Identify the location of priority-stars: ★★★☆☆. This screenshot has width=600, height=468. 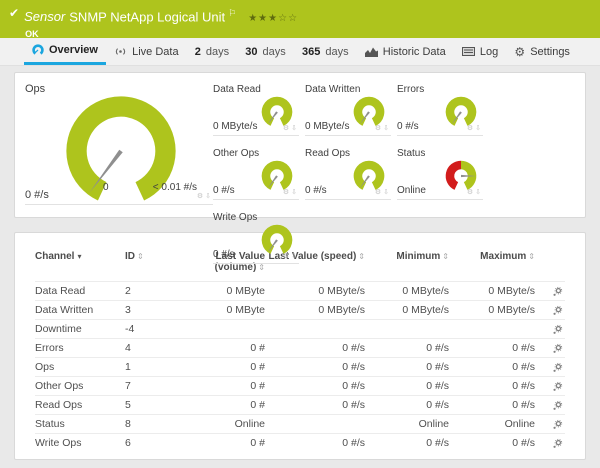
(273, 18).